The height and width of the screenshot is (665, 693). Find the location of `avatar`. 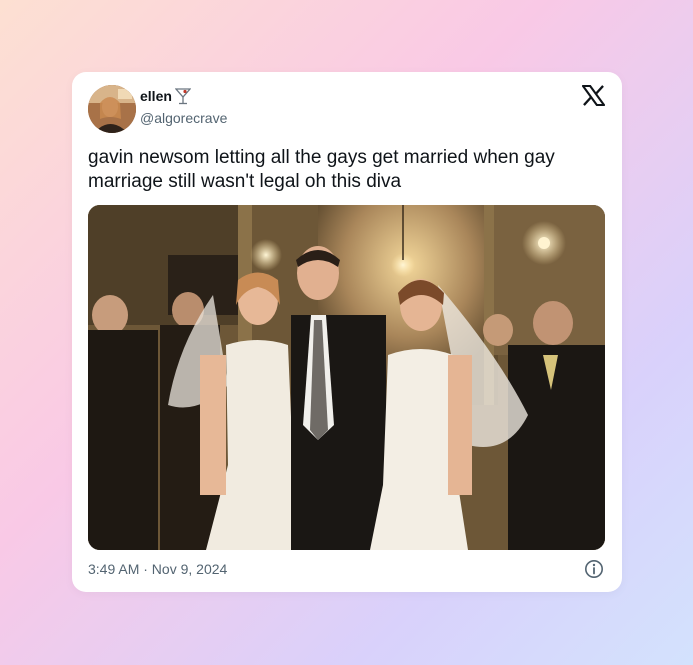

avatar is located at coordinates (112, 109).